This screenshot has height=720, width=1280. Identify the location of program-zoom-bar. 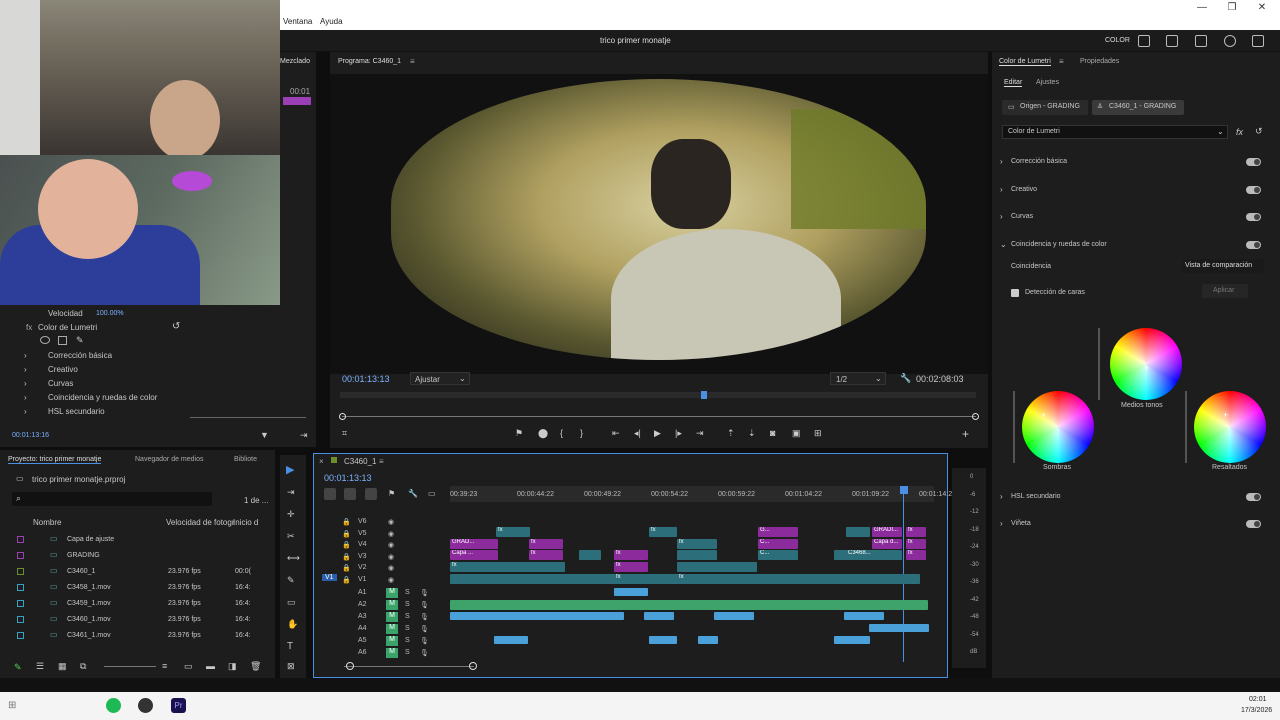
(659, 416).